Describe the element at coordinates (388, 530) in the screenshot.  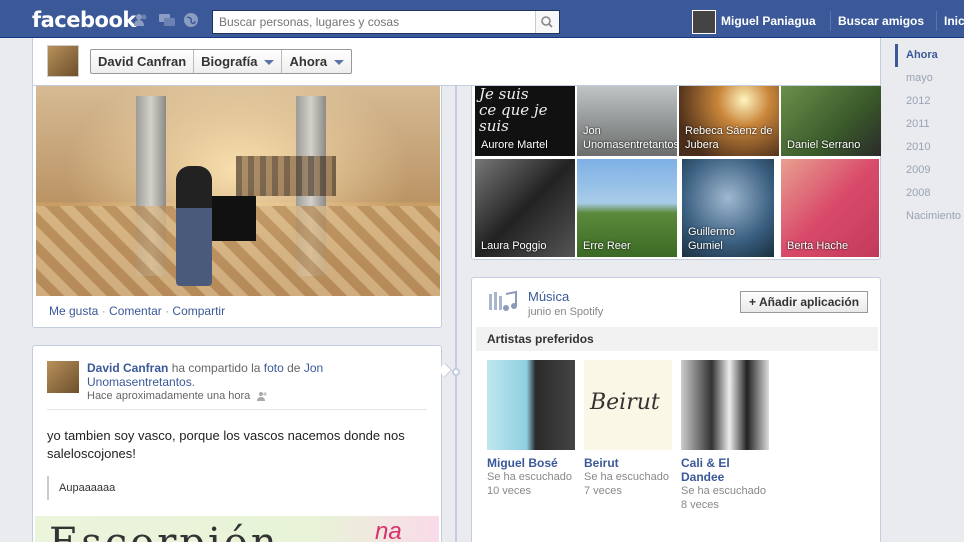
I see `image-text-right: na` at that location.